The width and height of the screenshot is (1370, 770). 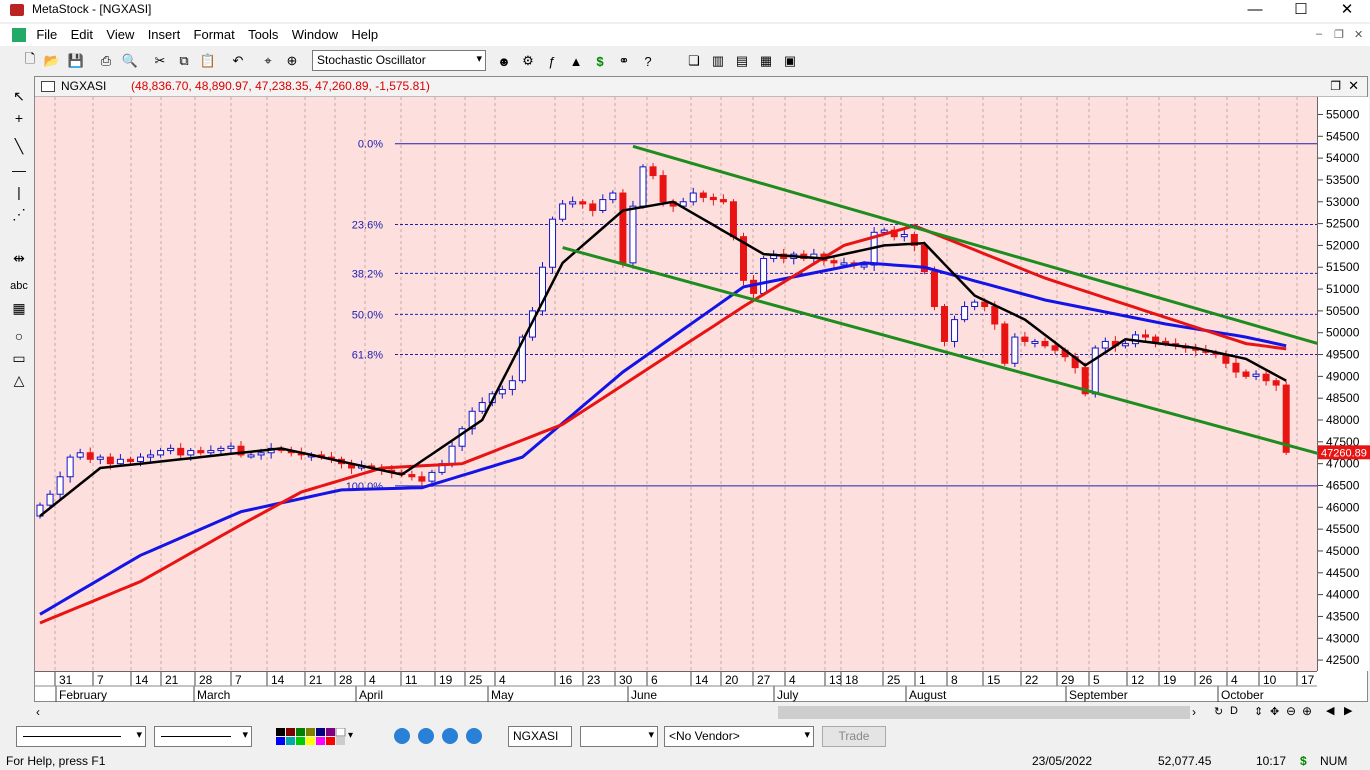 I want to click on chart-window-icon, so click(x=48, y=86).